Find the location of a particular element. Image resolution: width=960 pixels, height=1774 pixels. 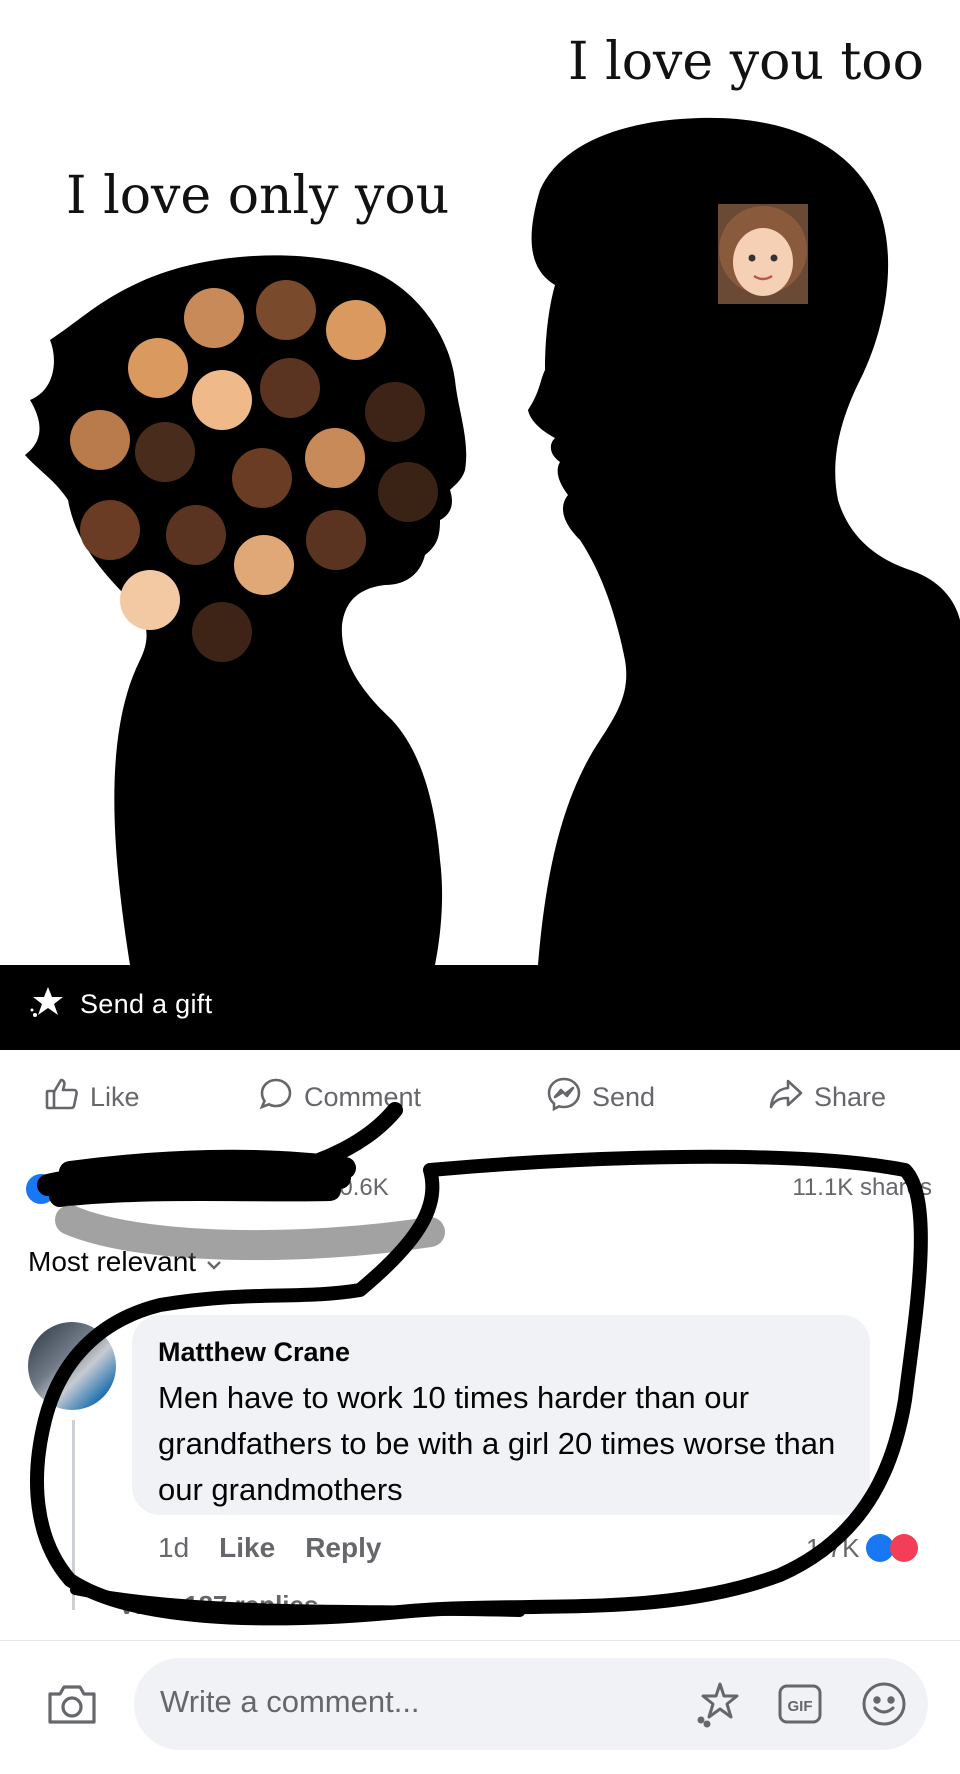

comment-reaction-count: 1.7K is located at coordinates (833, 1547).